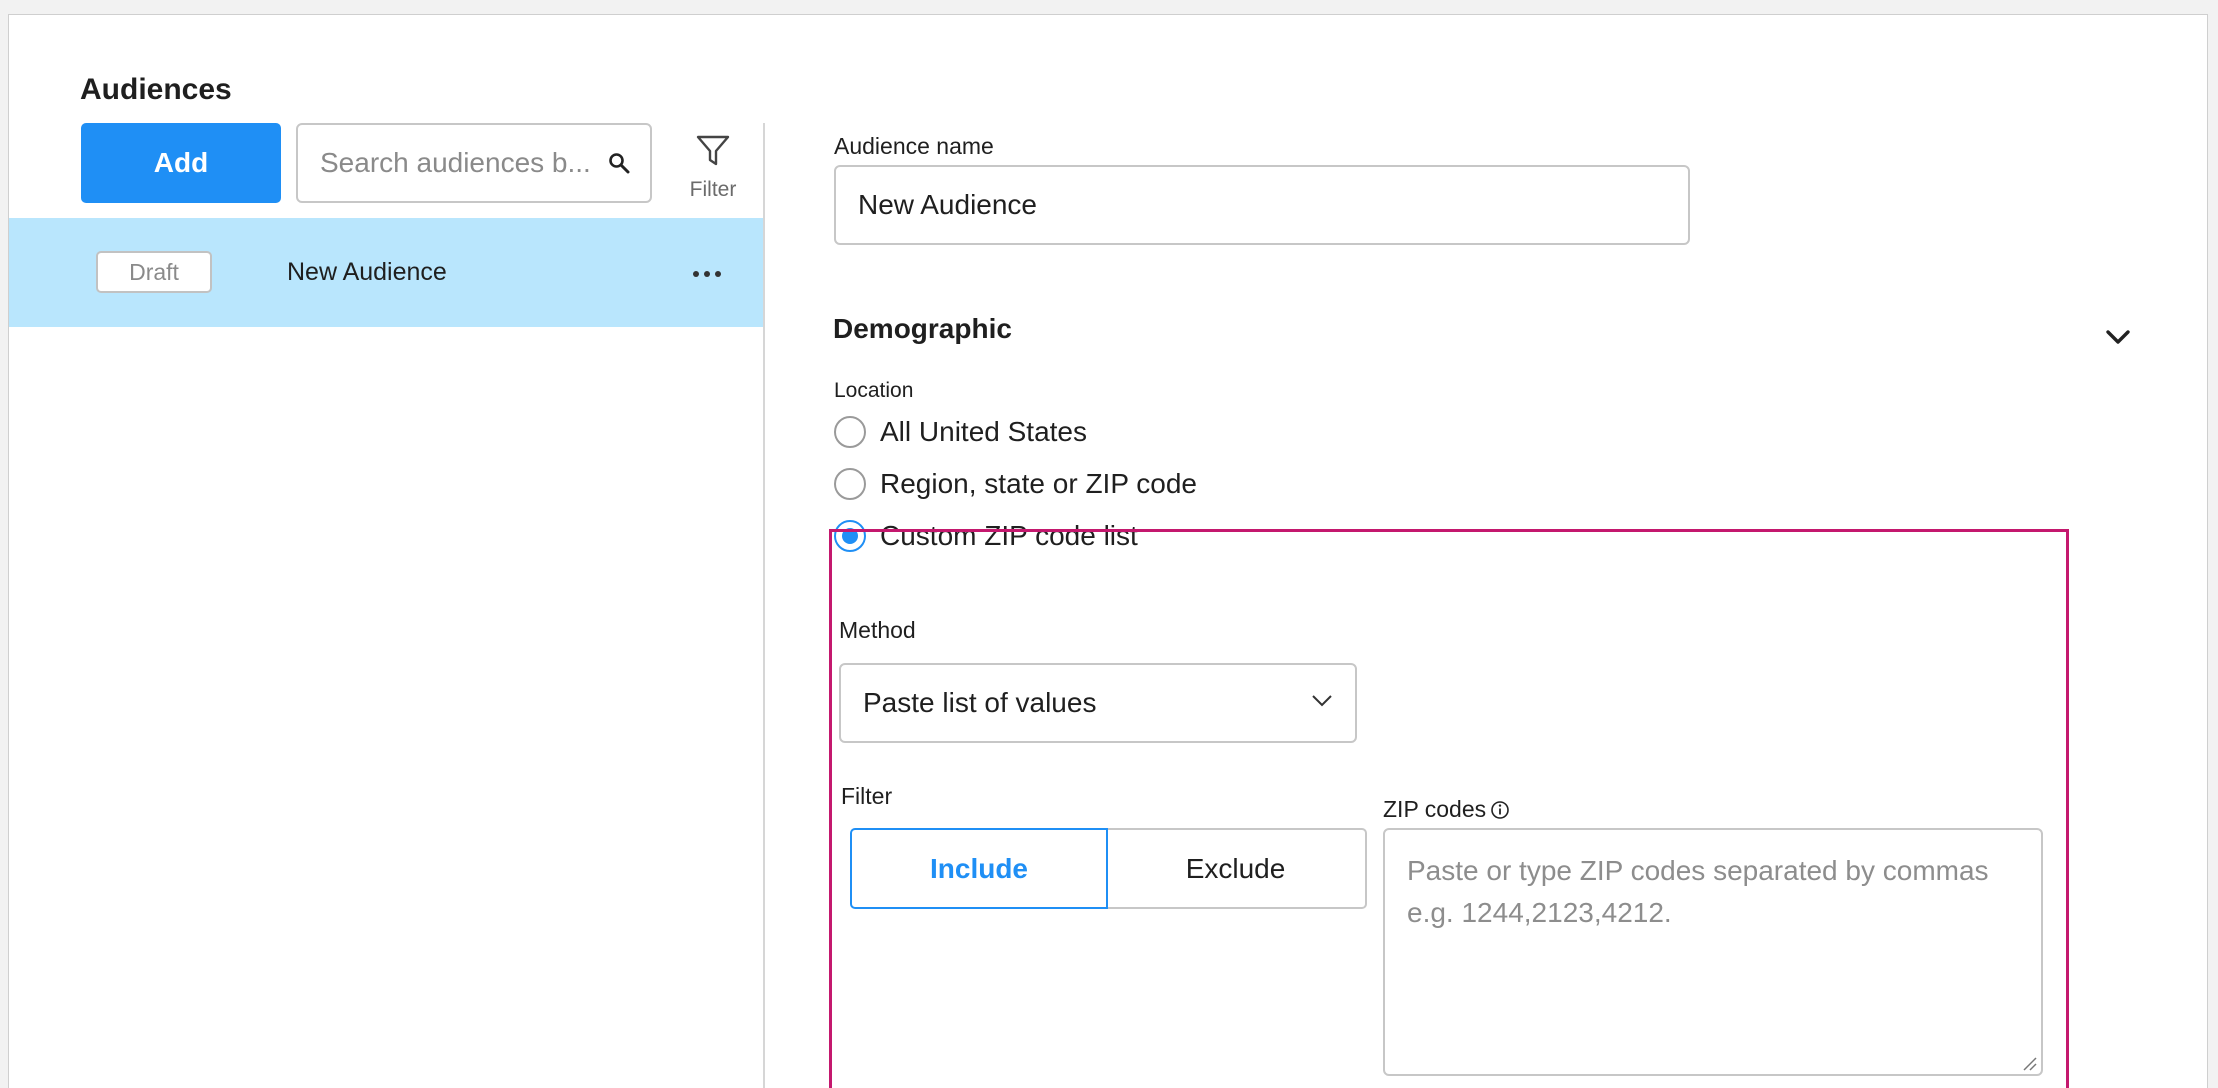 Image resolution: width=2218 pixels, height=1088 pixels. Describe the element at coordinates (867, 796) in the screenshot. I see `filter-mode-label: Filter` at that location.